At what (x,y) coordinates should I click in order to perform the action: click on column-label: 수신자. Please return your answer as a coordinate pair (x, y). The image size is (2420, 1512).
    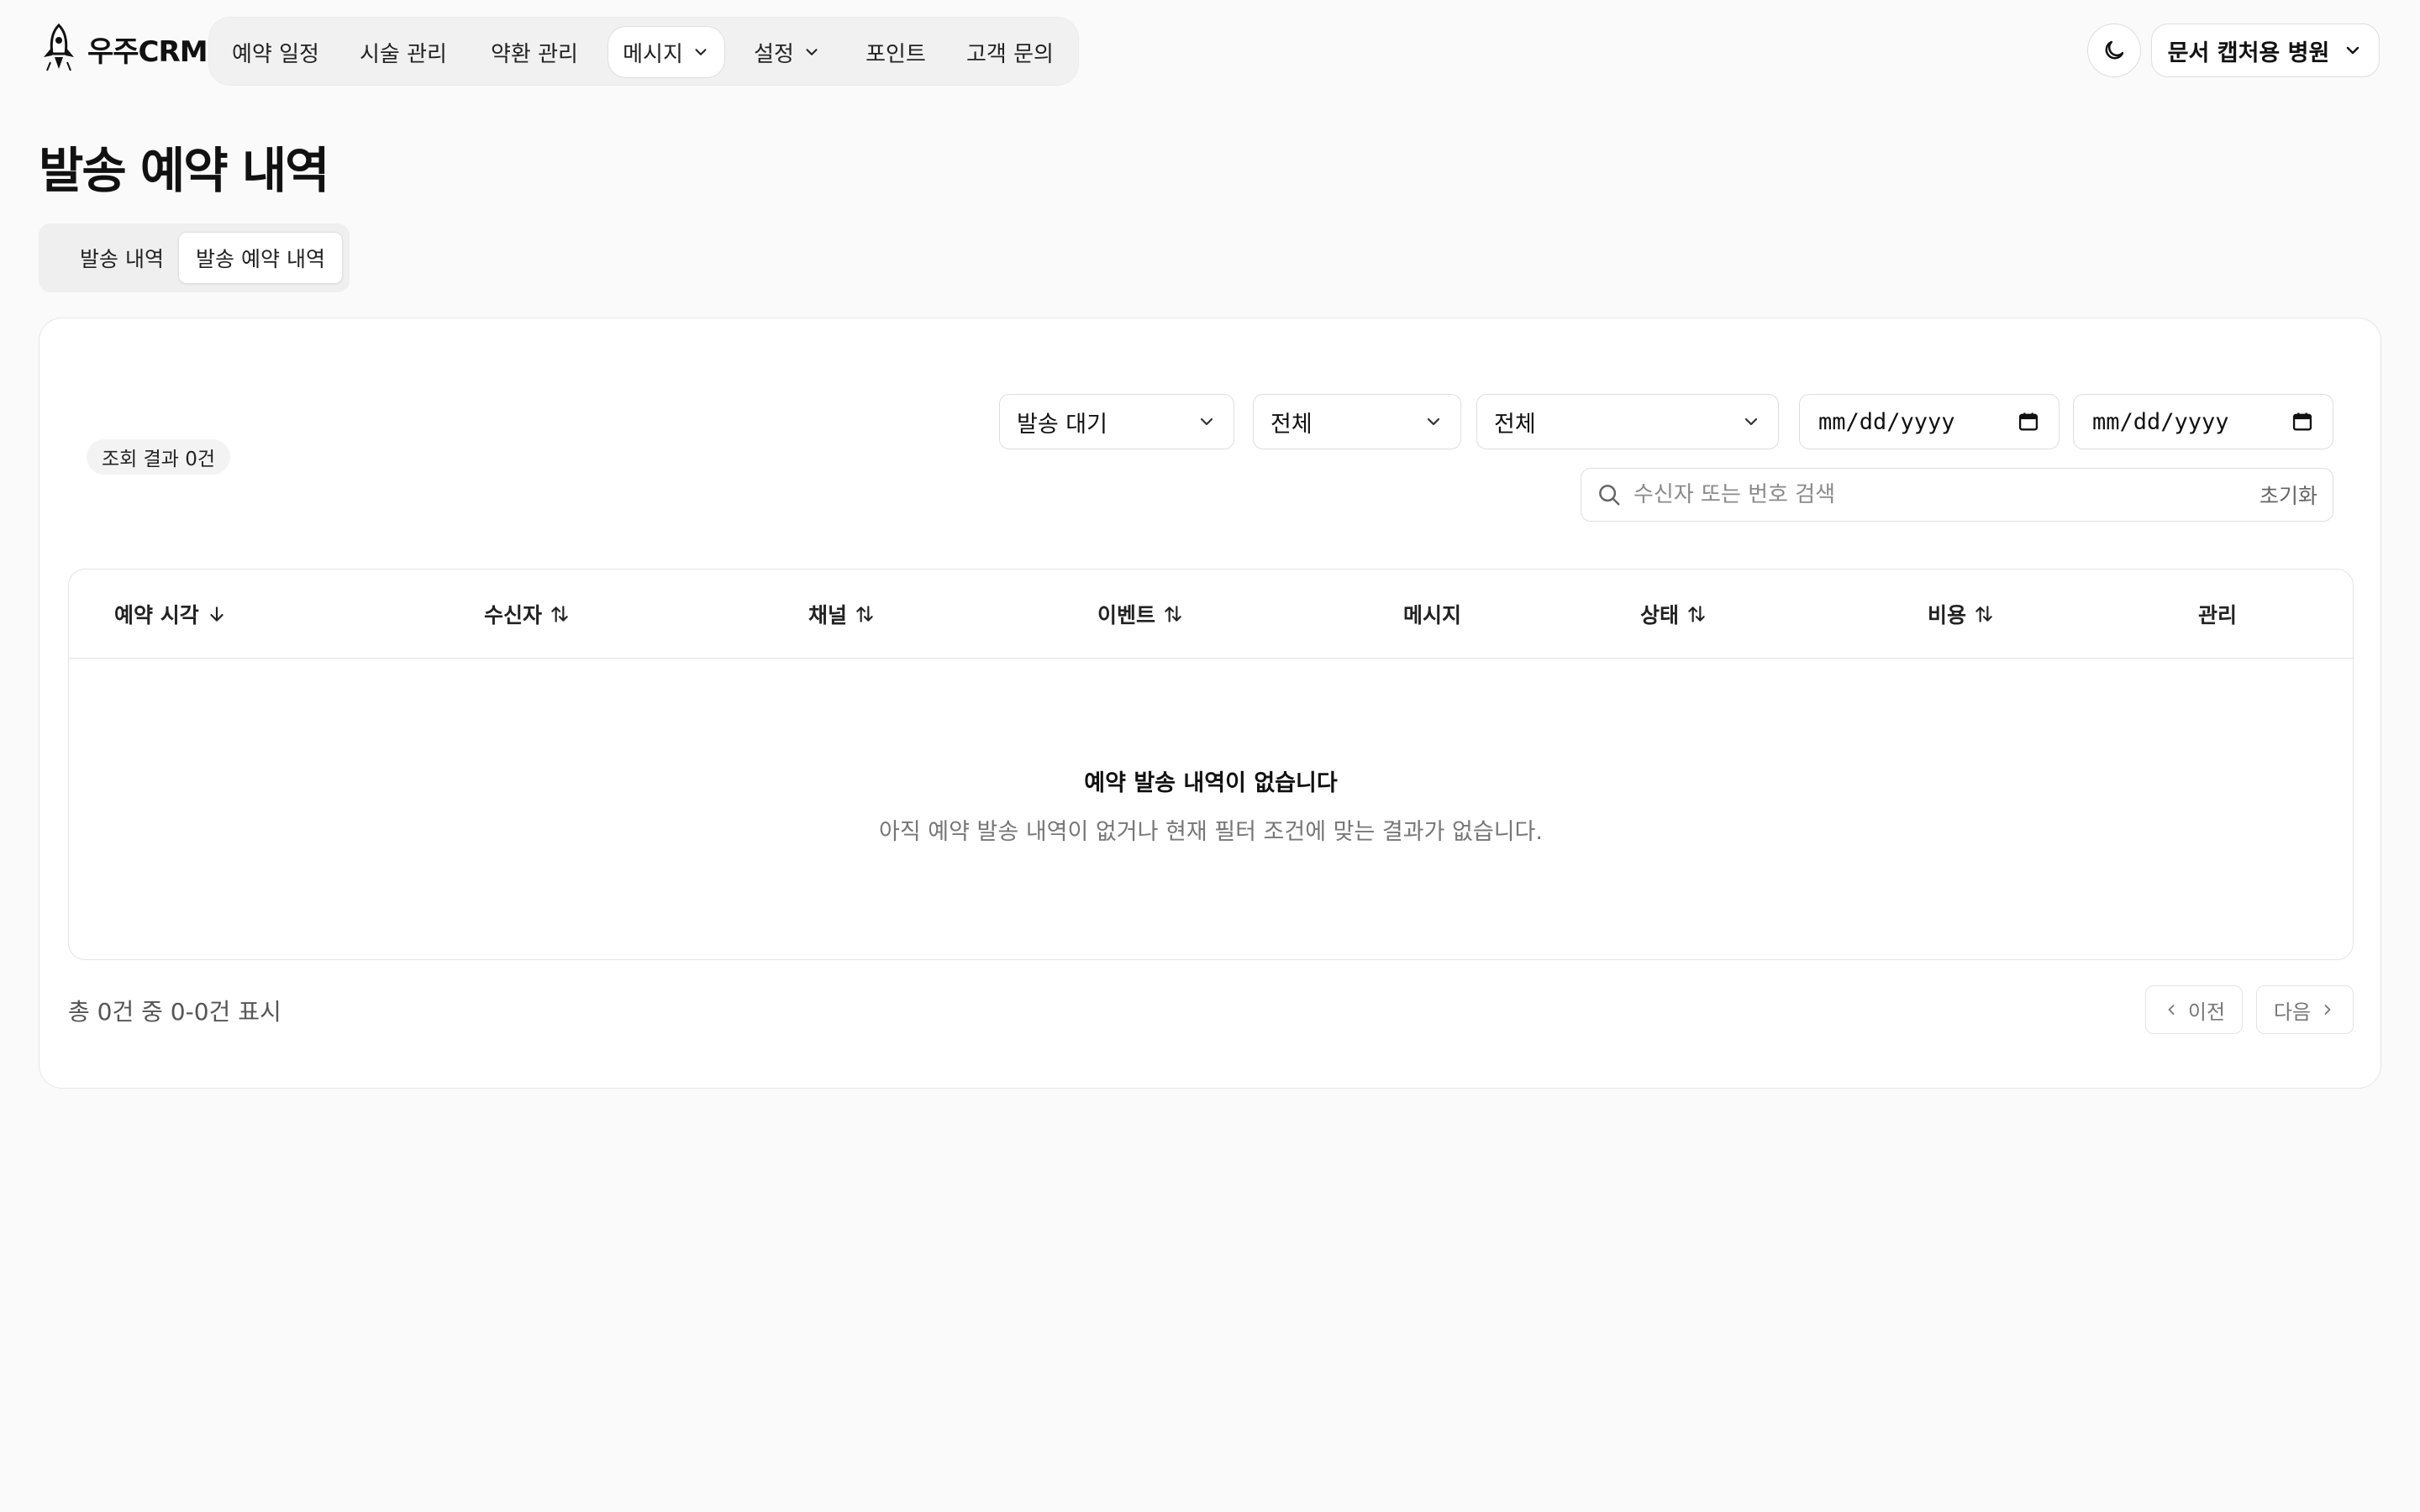
    Looking at the image, I should click on (513, 615).